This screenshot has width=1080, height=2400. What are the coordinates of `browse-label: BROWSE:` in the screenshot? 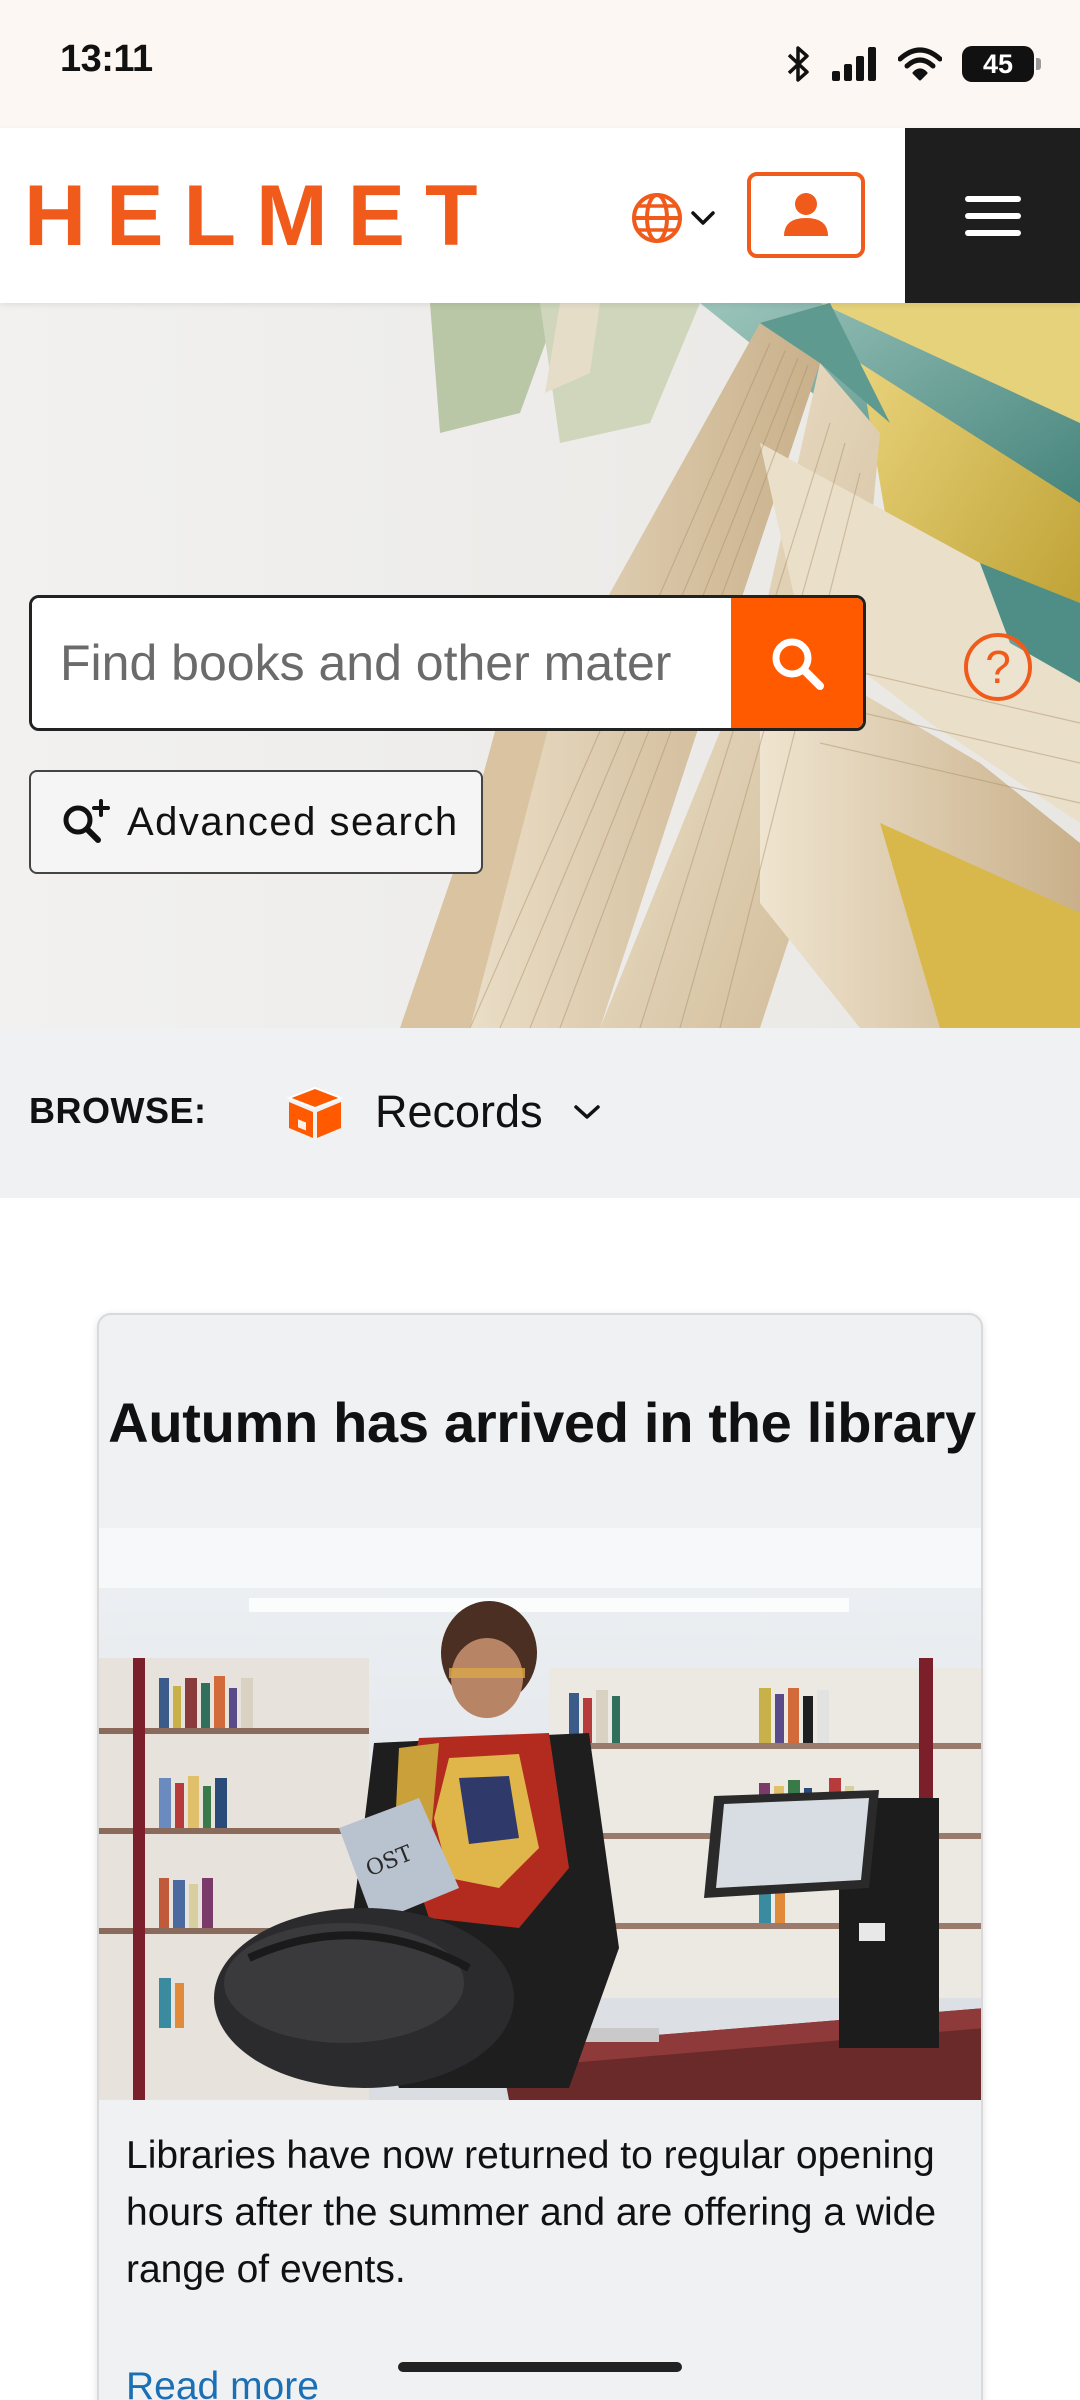 It's located at (118, 1110).